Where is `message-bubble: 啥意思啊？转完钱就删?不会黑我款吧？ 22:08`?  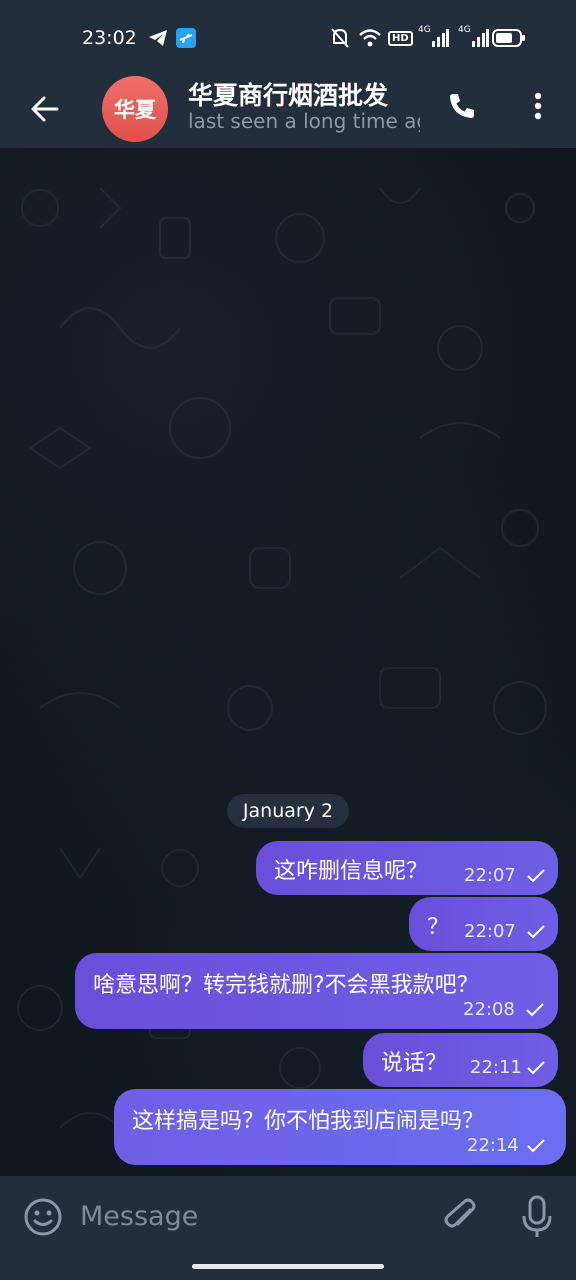
message-bubble: 啥意思啊？转完钱就删?不会黑我款吧？ 22:08 is located at coordinates (316, 991).